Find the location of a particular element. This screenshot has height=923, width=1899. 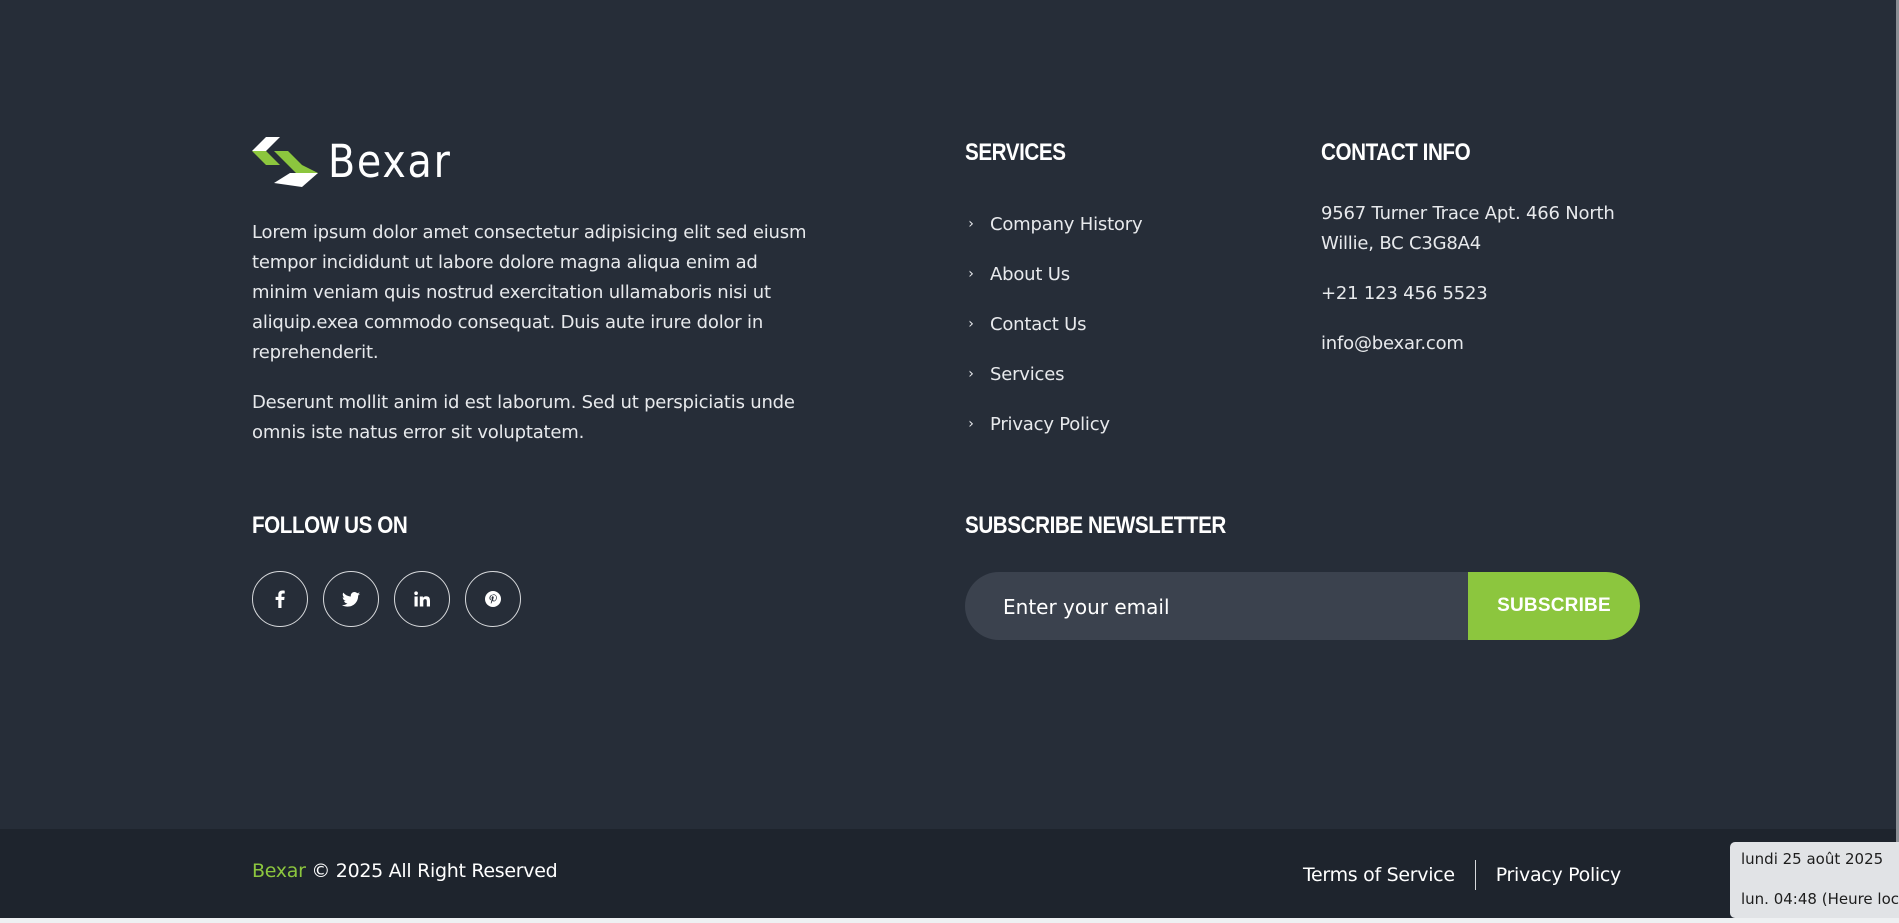

link-divider is located at coordinates (1475, 875).